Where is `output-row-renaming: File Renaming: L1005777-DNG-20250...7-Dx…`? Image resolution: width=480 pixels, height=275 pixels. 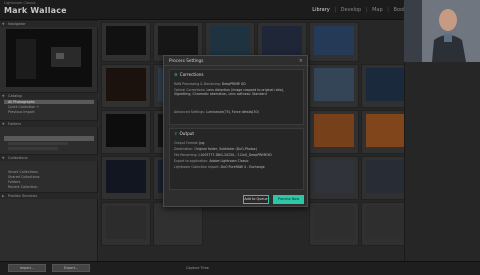 output-row-renaming: File Renaming: L1005777-DNG-20250...7-Dx… is located at coordinates (223, 155).